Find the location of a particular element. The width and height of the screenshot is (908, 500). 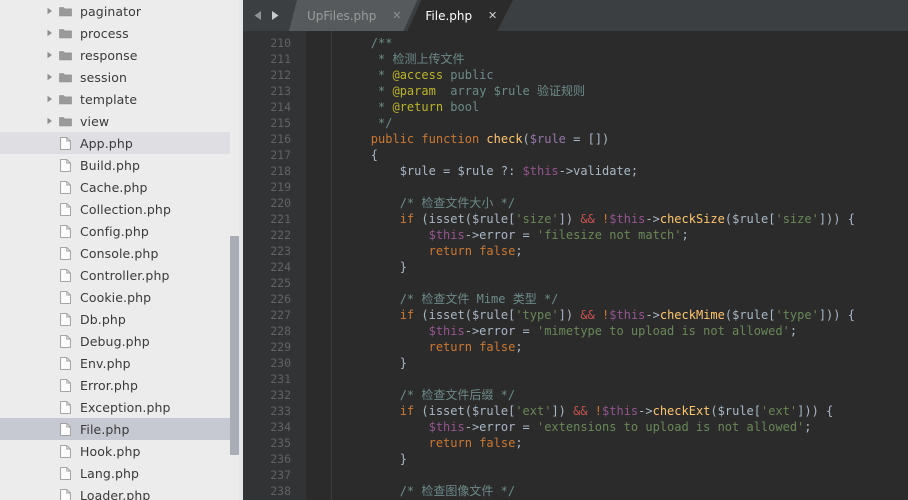

tree-file-build-php: Build.php is located at coordinates (121, 165).